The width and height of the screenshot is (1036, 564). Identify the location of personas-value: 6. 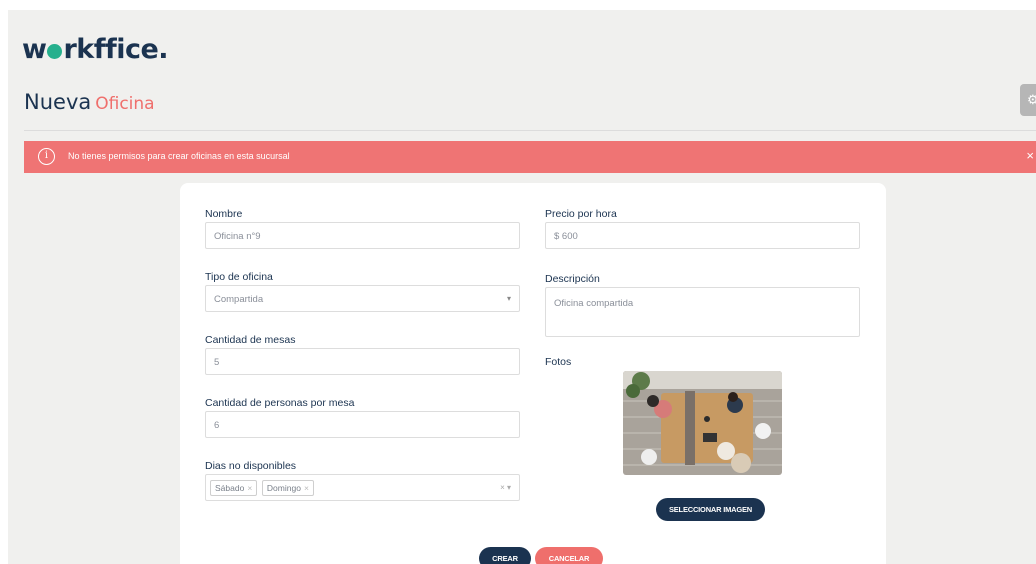
(217, 425).